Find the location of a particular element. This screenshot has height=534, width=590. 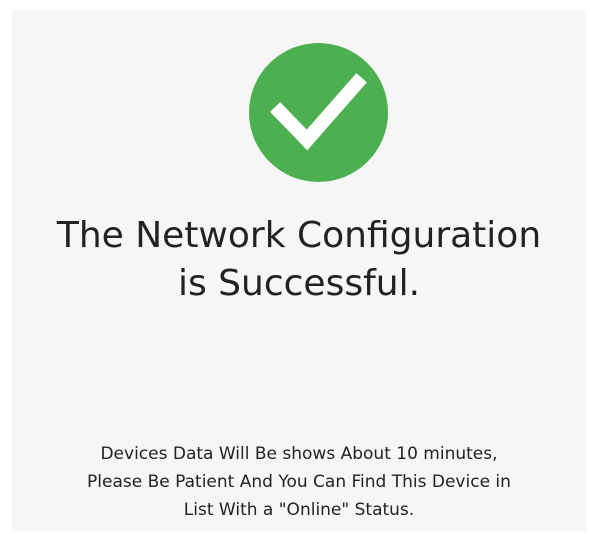

success-badge is located at coordinates (318, 112).